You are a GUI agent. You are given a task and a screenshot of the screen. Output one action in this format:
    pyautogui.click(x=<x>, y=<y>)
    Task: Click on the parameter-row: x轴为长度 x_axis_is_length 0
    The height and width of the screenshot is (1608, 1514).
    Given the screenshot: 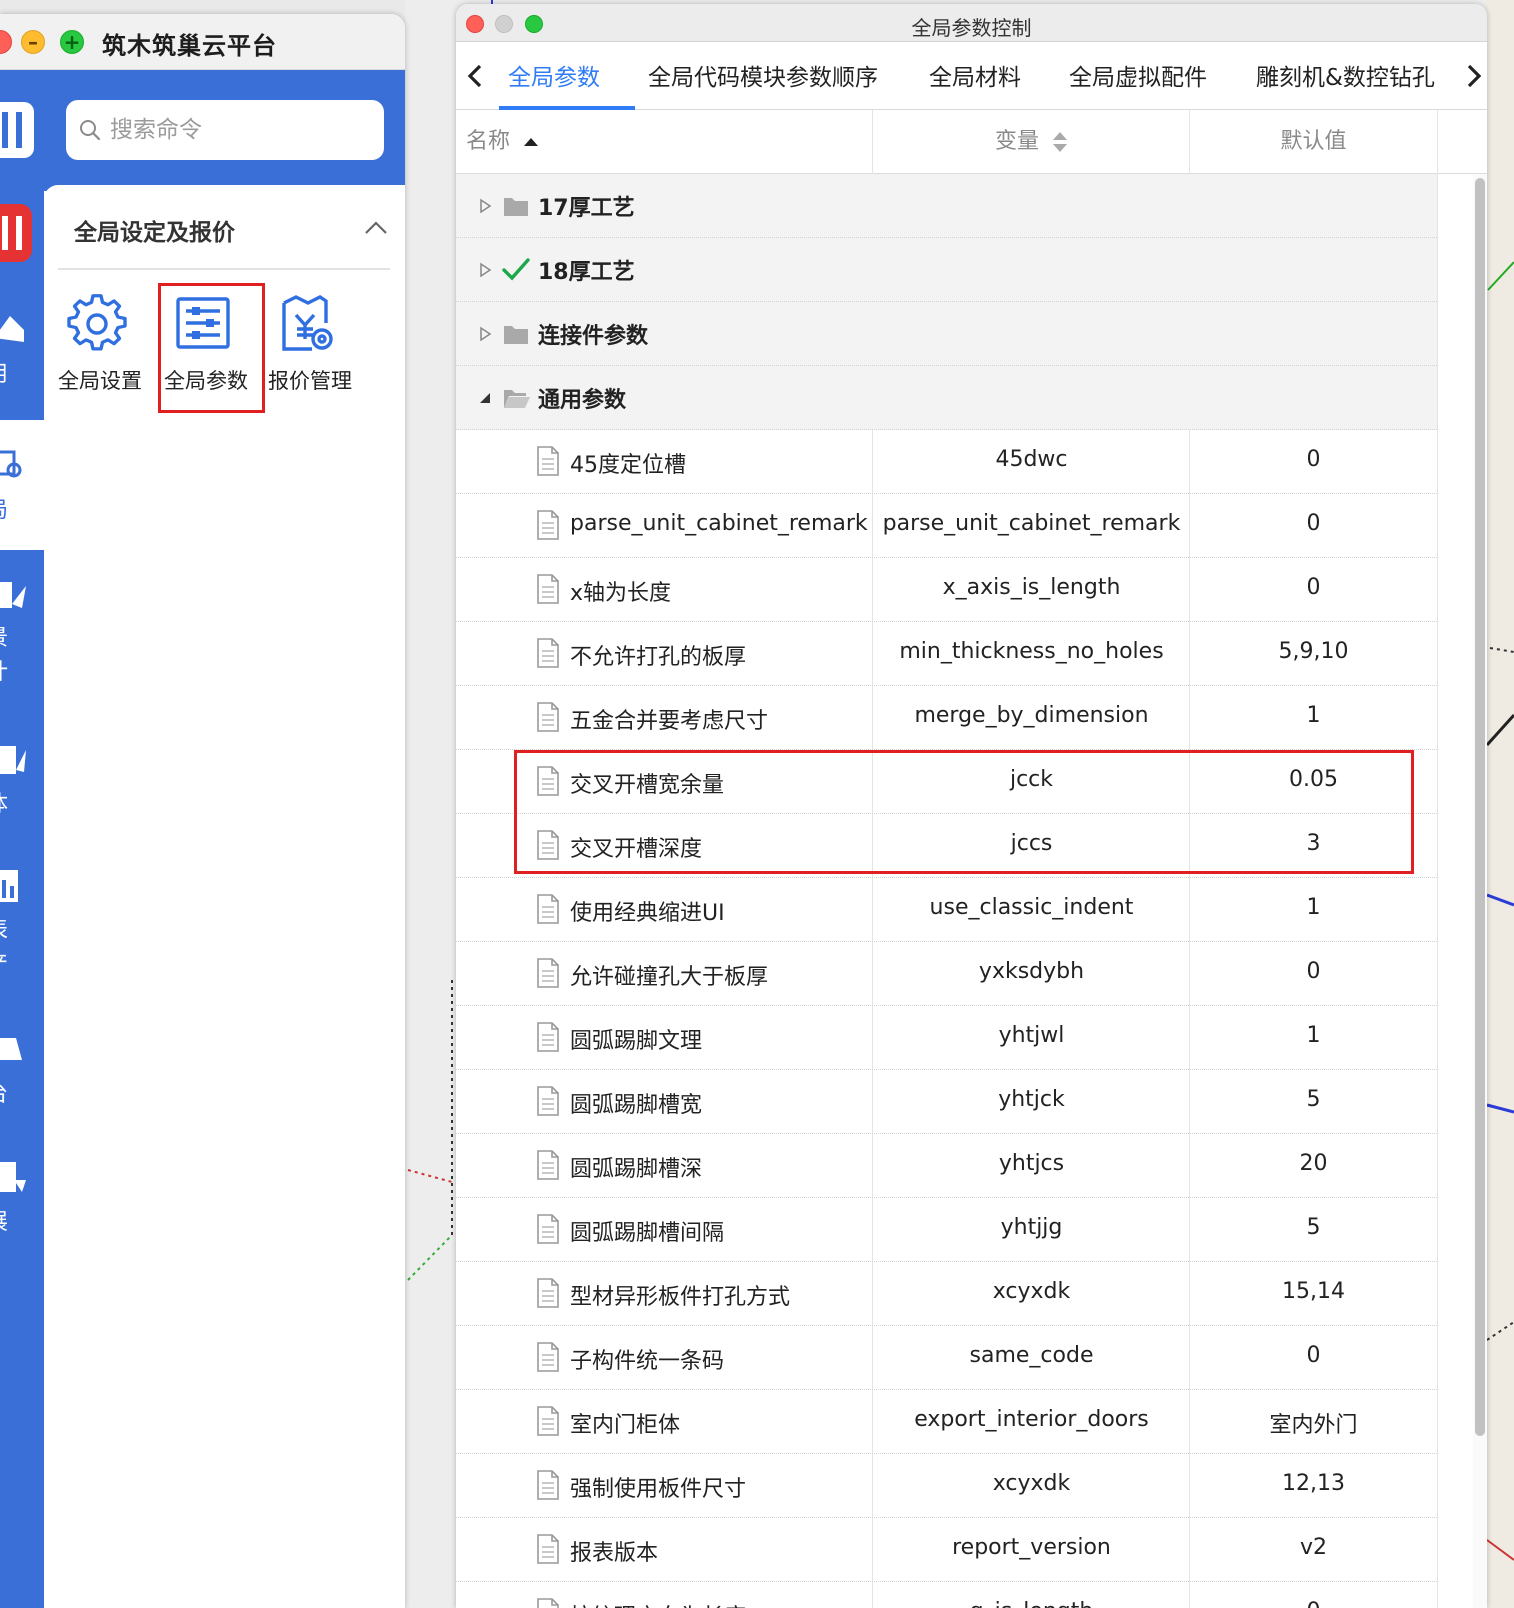 What is the action you would take?
    pyautogui.click(x=946, y=590)
    